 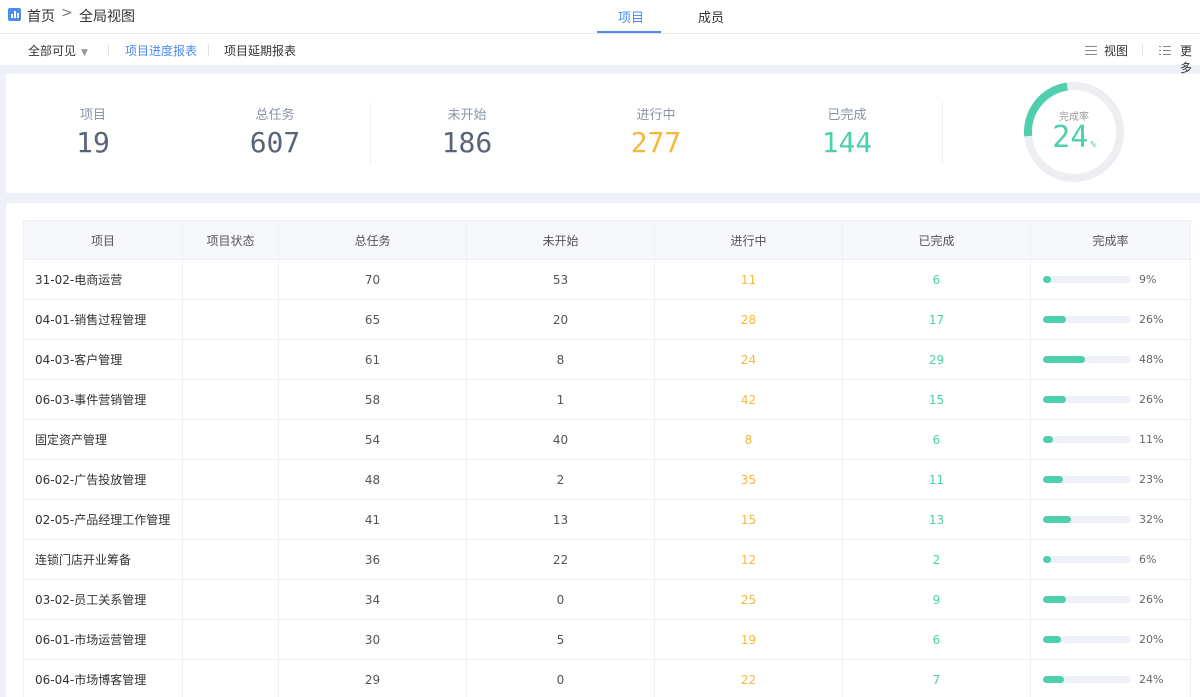 I want to click on tab-members: 成员, so click(x=711, y=16).